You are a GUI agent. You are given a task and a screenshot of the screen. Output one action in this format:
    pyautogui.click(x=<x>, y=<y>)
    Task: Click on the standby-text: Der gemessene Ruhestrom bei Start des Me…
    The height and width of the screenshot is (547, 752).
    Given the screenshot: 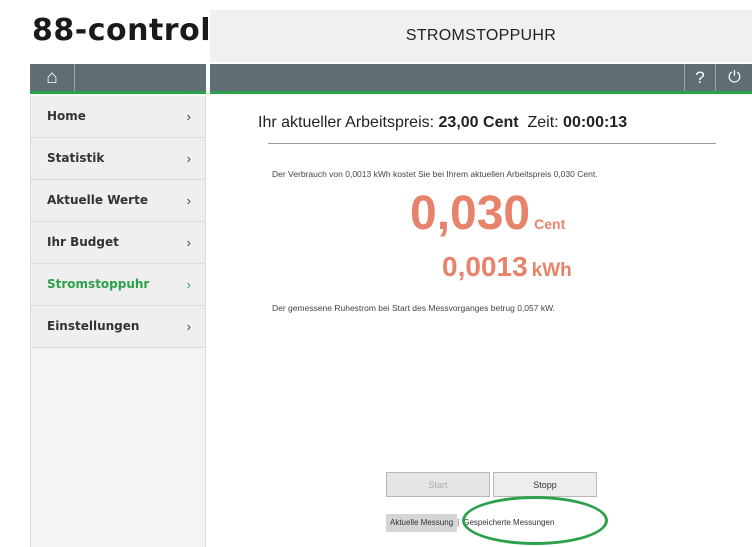 What is the action you would take?
    pyautogui.click(x=414, y=308)
    